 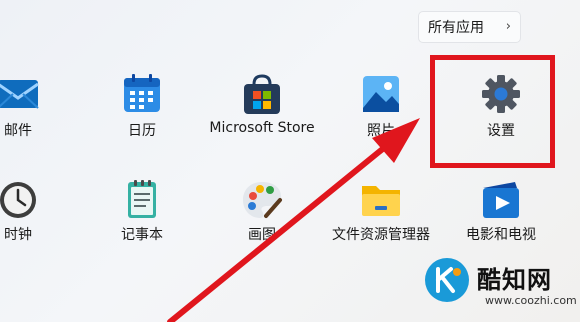 I want to click on watermark-url: www.coozhi.com, so click(x=531, y=300).